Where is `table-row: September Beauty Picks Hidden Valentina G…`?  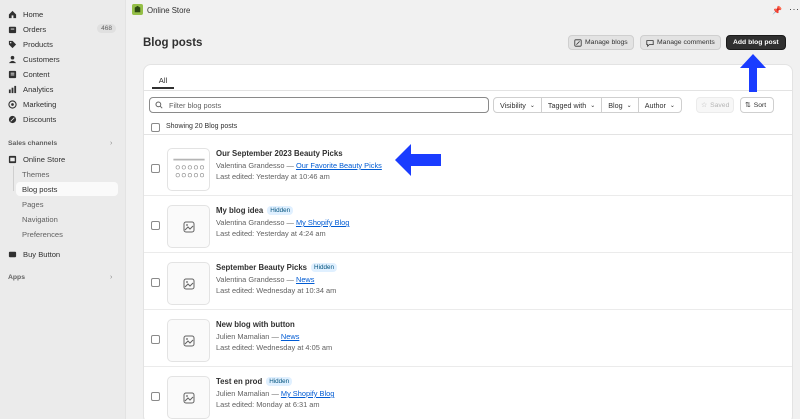 table-row: September Beauty Picks Hidden Valentina G… is located at coordinates (468, 281).